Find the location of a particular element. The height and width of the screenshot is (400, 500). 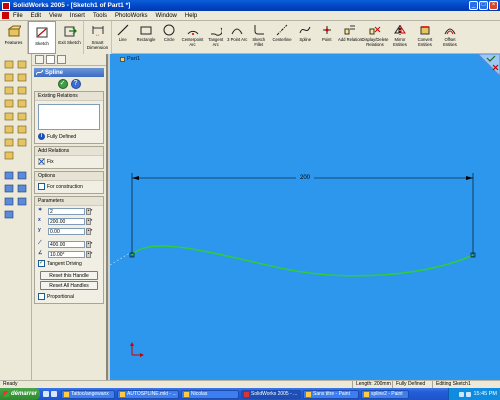

solidworks-app-icon is located at coordinates (6, 5).